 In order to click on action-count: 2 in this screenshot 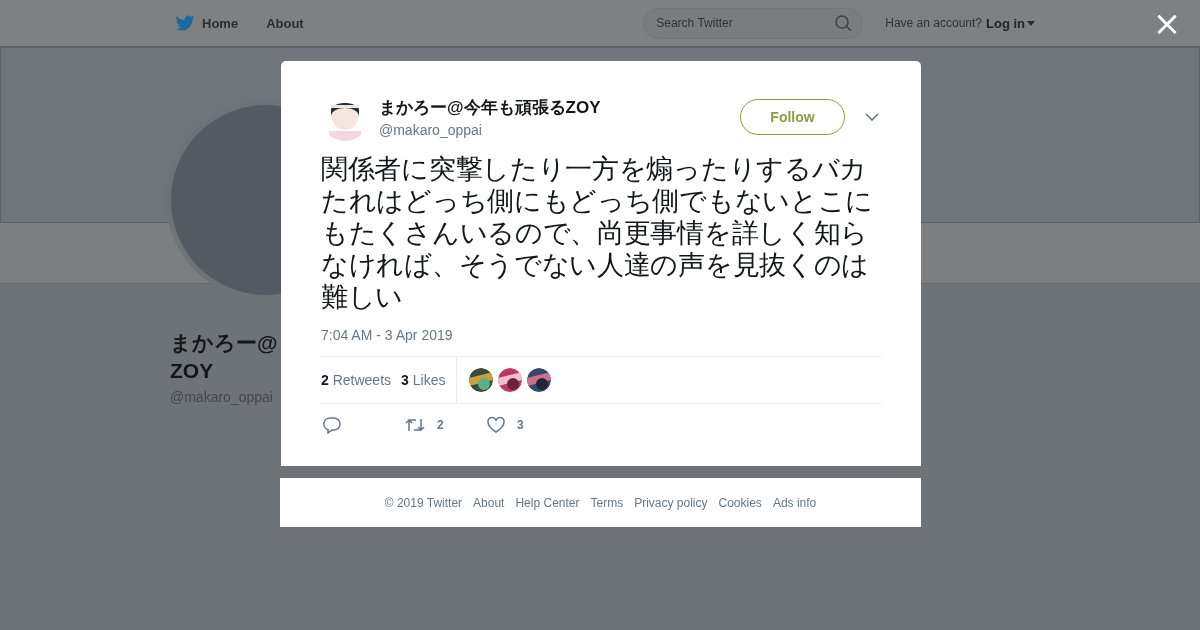, I will do `click(440, 425)`.